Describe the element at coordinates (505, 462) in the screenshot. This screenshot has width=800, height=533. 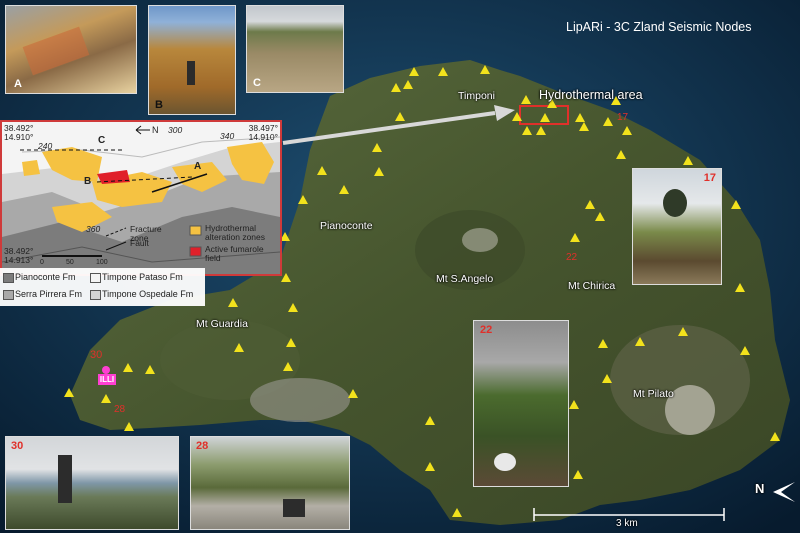
I see `photo-22-sensor` at that location.